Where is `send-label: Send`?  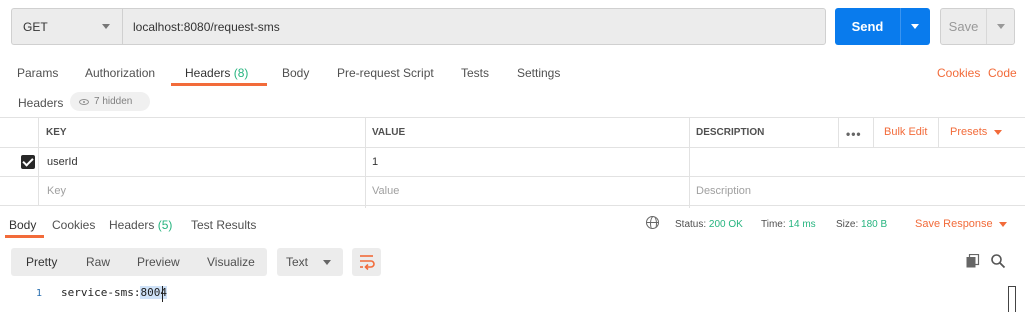
send-label: Send is located at coordinates (867, 26).